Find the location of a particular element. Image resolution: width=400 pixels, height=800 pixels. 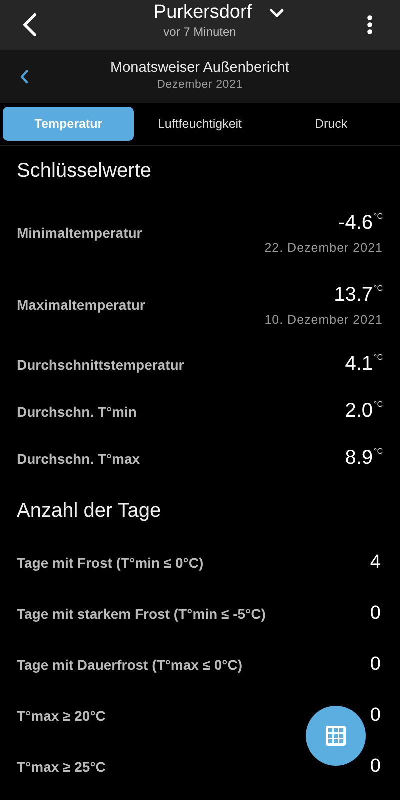

value: 2.0 is located at coordinates (359, 411).